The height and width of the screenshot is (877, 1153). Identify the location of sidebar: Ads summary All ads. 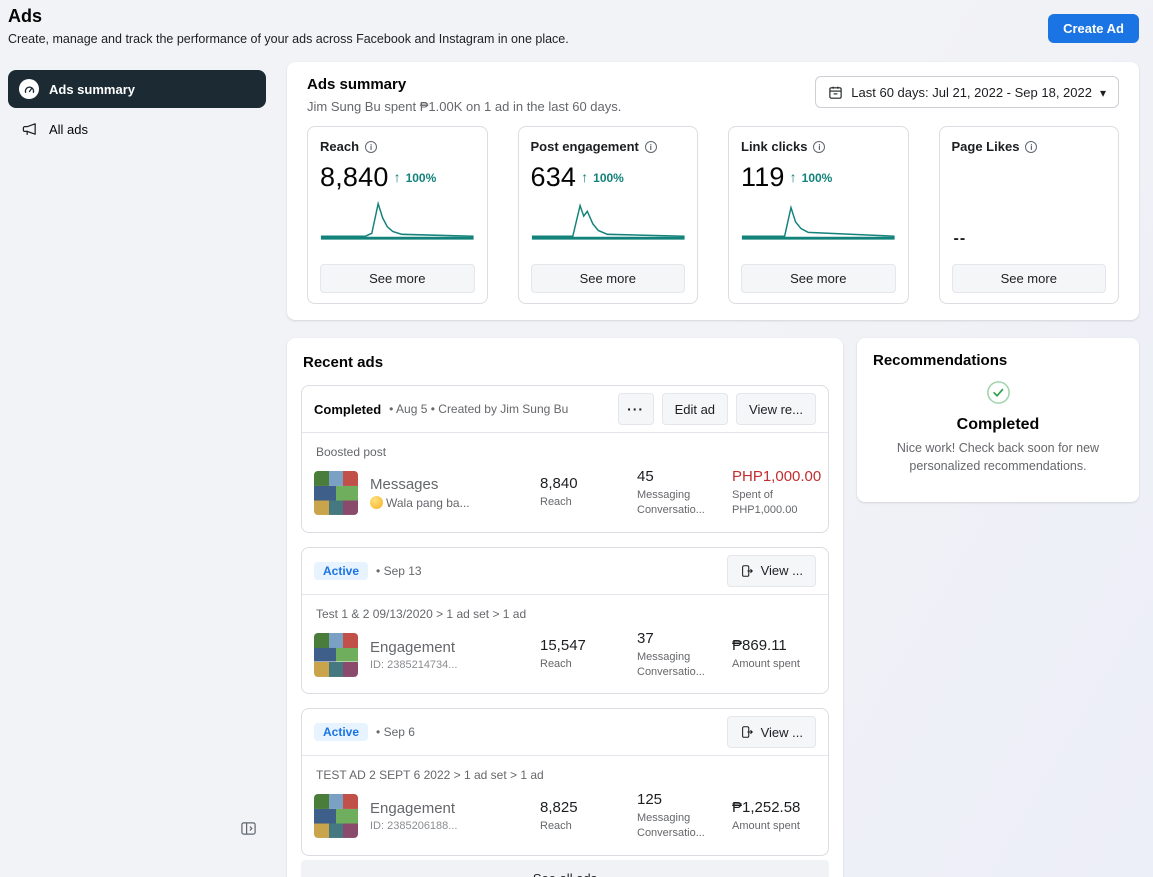
(137, 110).